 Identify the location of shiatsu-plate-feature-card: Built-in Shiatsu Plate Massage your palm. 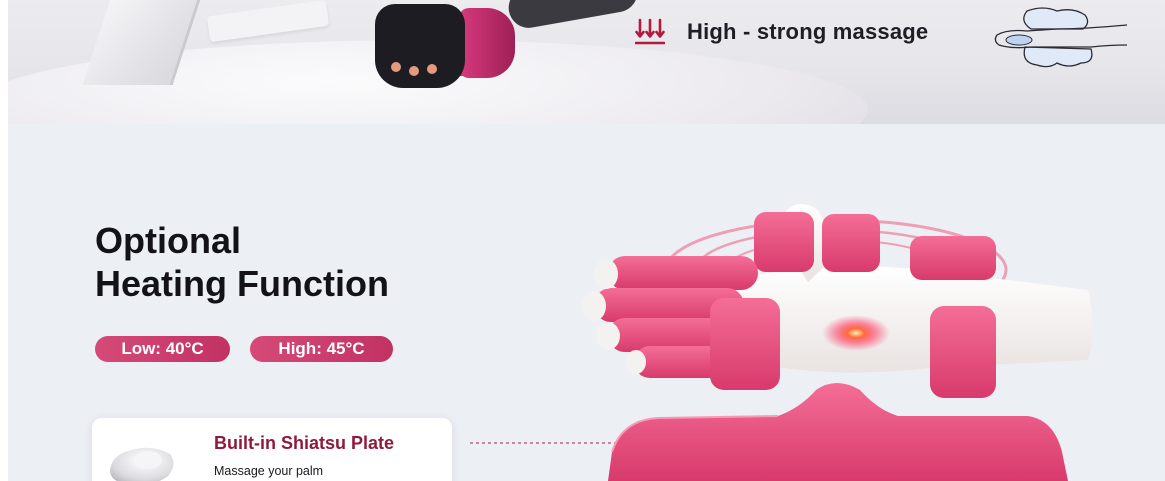
(272, 449).